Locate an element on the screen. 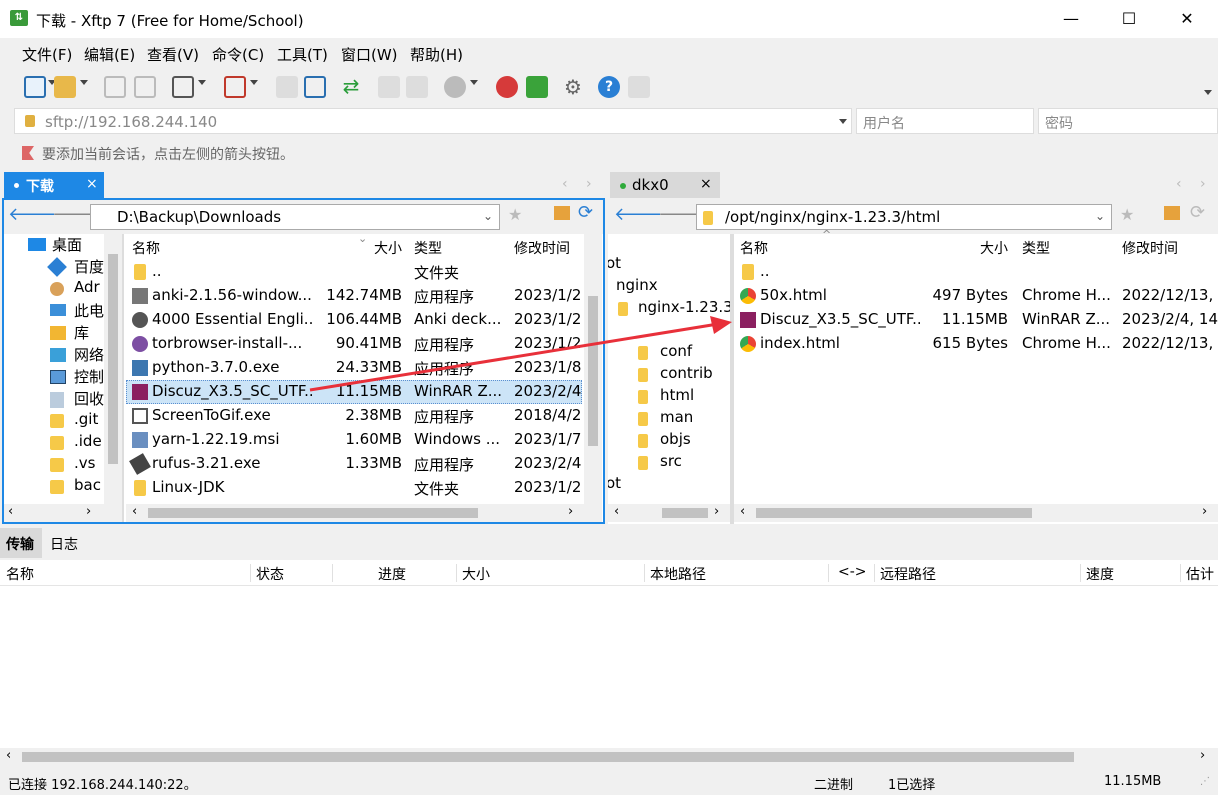 Image resolution: width=1218 pixels, height=795 pixels. list-item: .. is located at coordinates (976, 272).